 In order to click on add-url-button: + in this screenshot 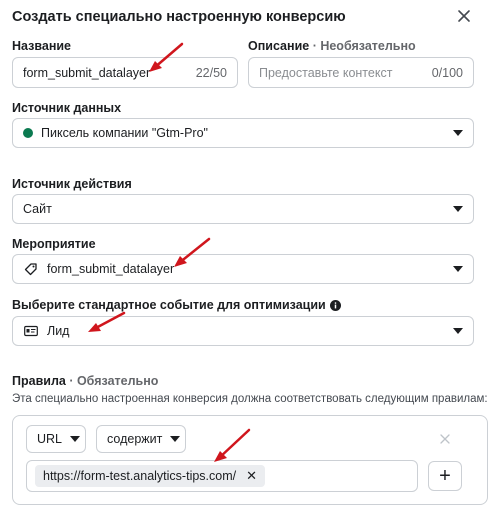, I will do `click(445, 476)`.